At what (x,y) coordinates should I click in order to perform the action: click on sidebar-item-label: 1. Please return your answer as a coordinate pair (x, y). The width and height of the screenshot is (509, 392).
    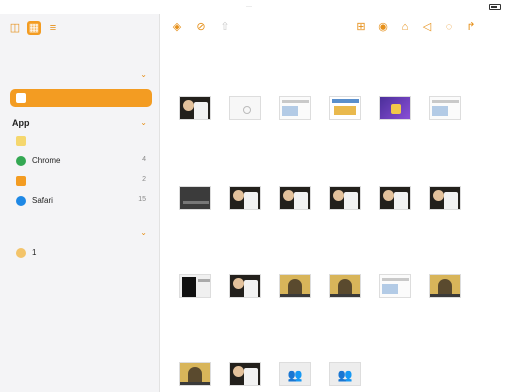
    Looking at the image, I should click on (34, 252).